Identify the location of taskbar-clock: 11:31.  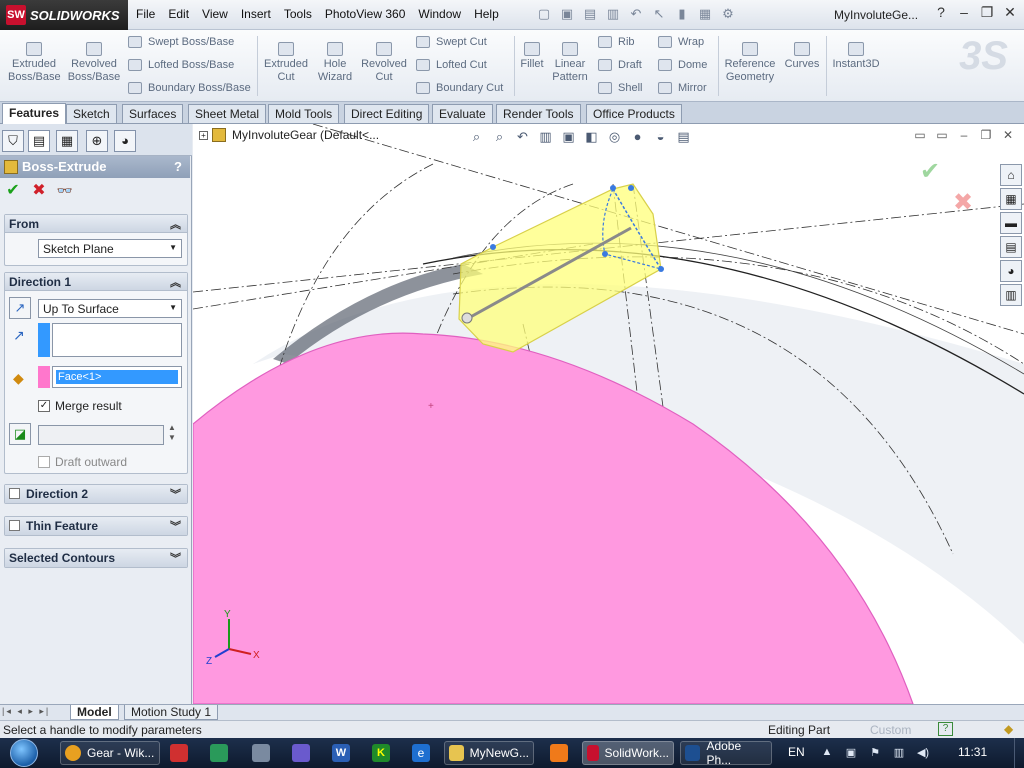
(972, 752).